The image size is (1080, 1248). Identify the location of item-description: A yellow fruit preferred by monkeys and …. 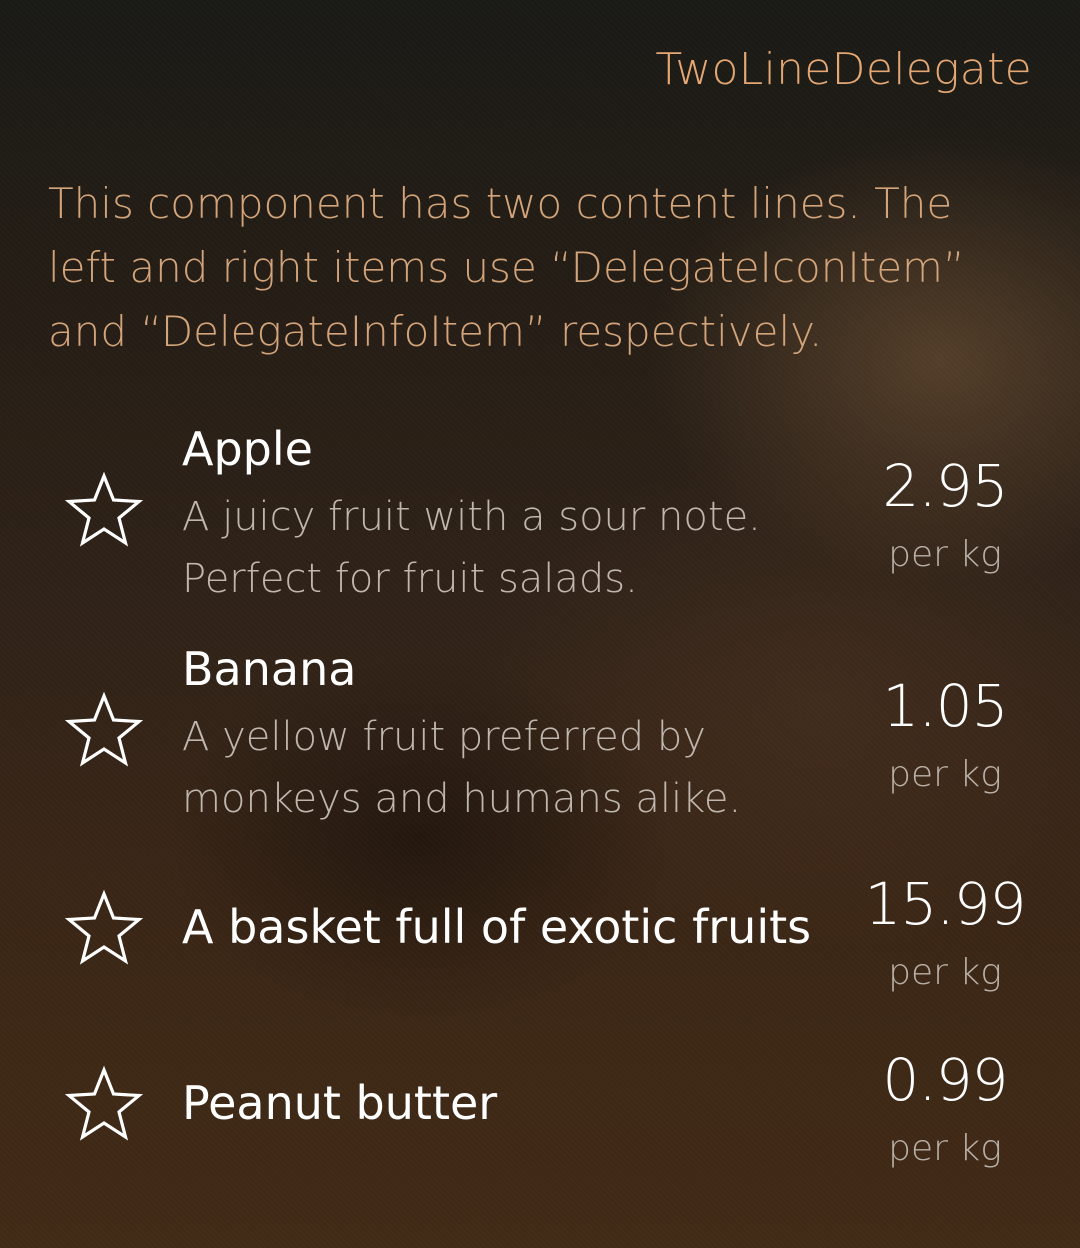
(462, 768).